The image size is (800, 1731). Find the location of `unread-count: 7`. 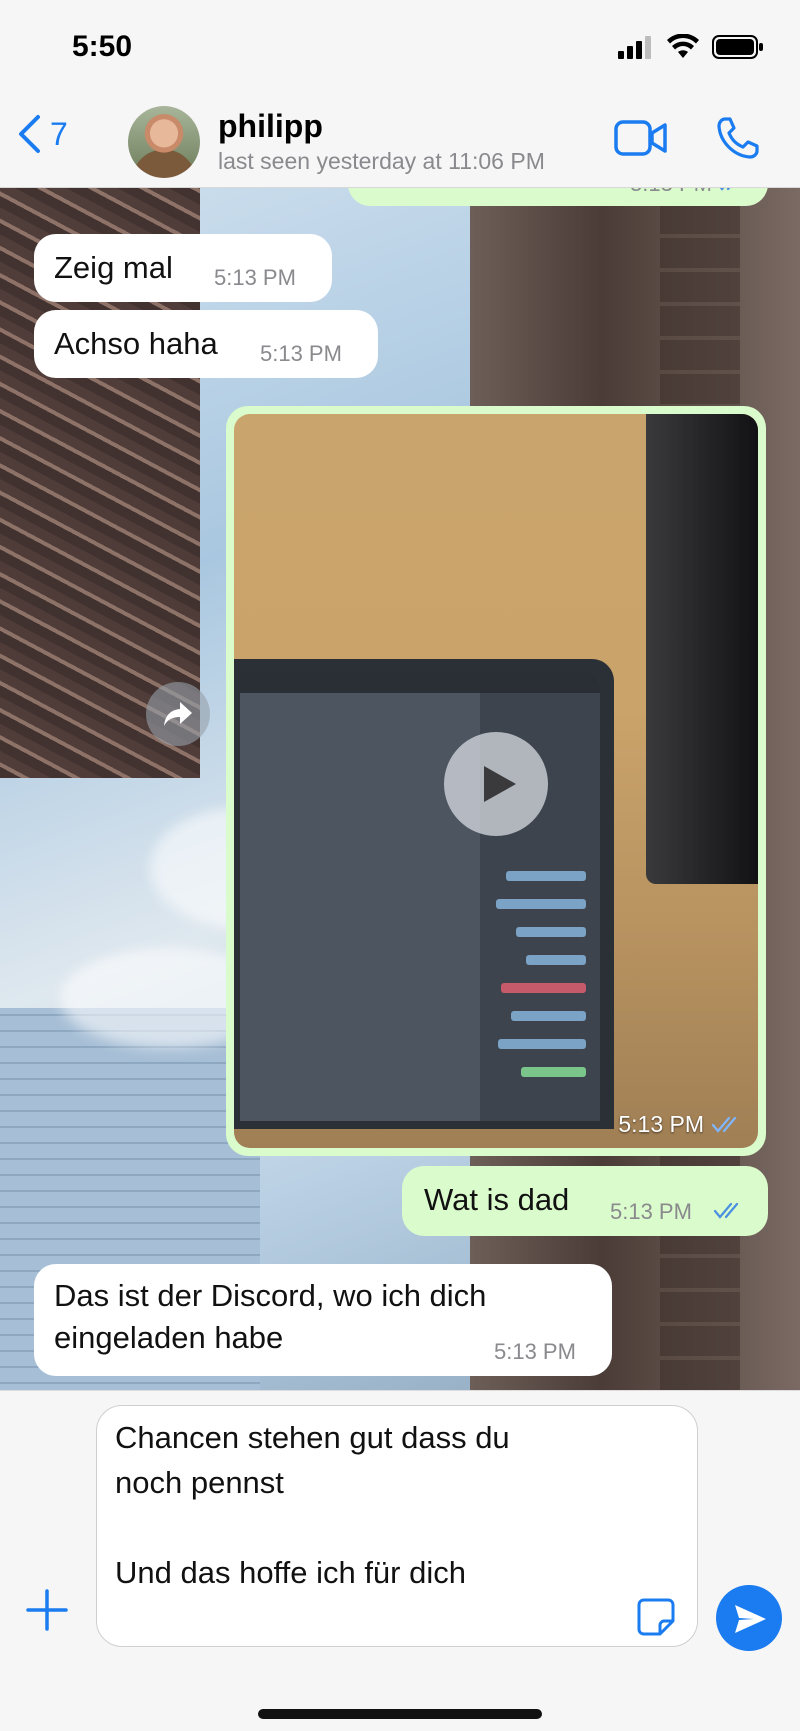

unread-count: 7 is located at coordinates (59, 133).